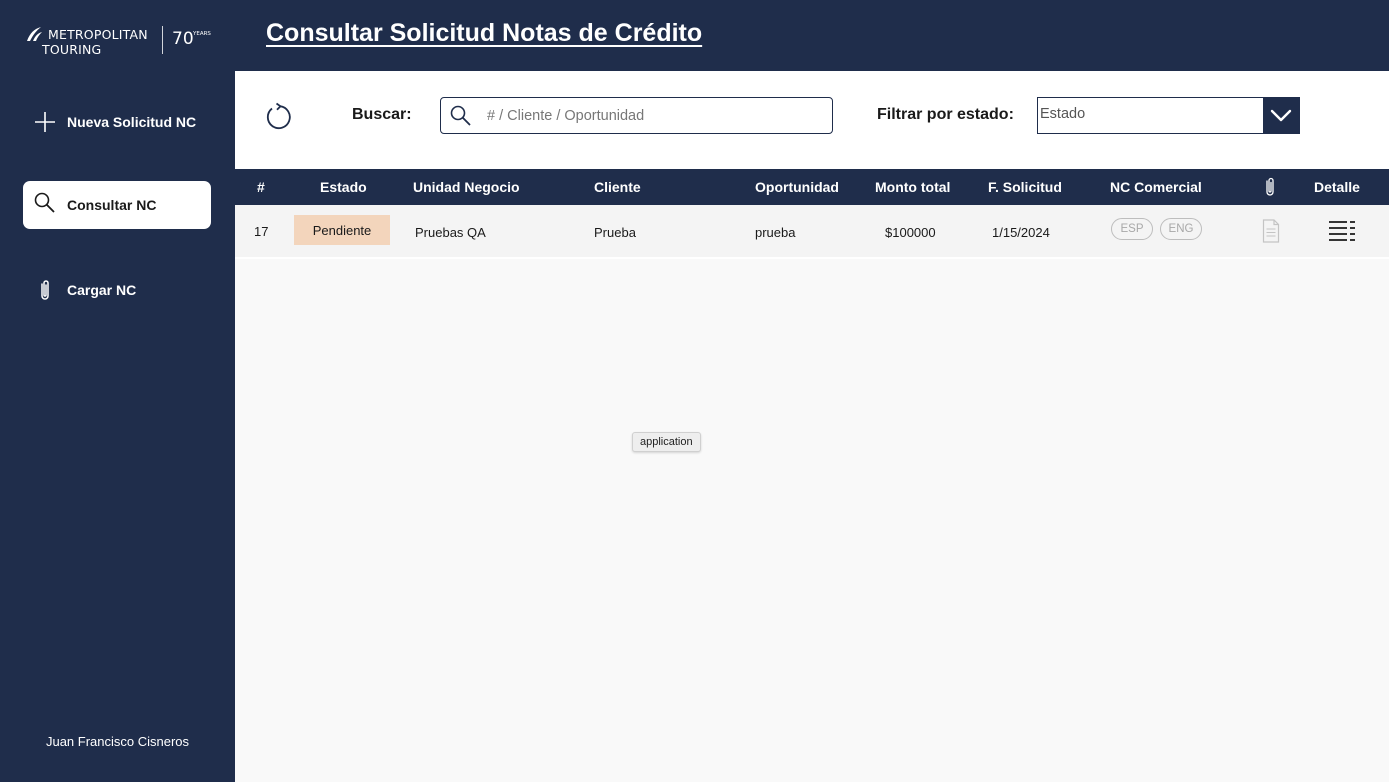 The width and height of the screenshot is (1389, 782). What do you see at coordinates (278, 117) in the screenshot?
I see `refresh-icon` at bounding box center [278, 117].